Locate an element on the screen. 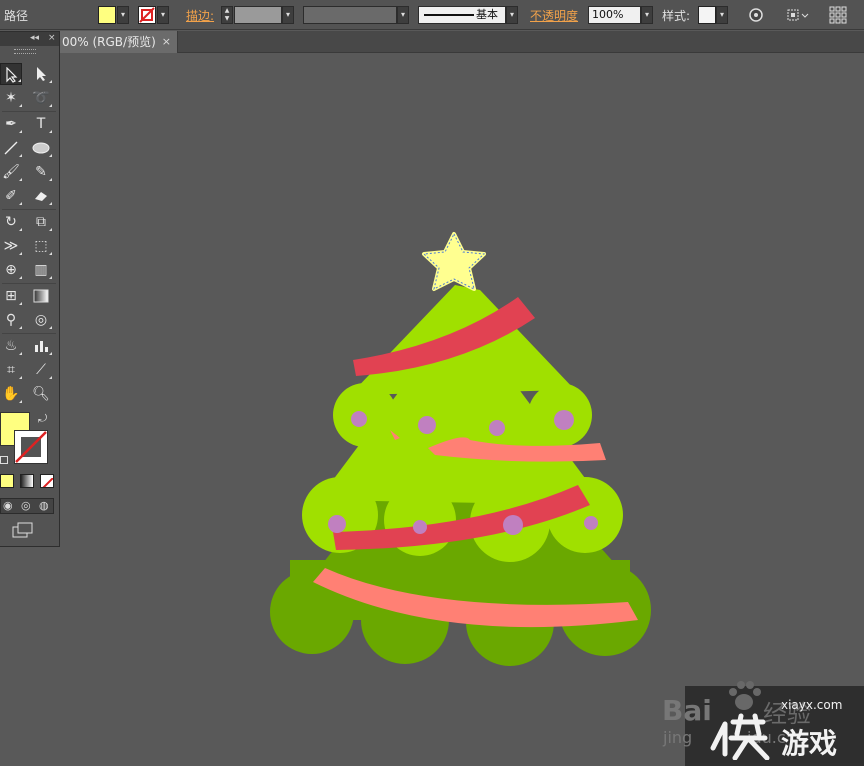  none-mode-button is located at coordinates (47, 481).